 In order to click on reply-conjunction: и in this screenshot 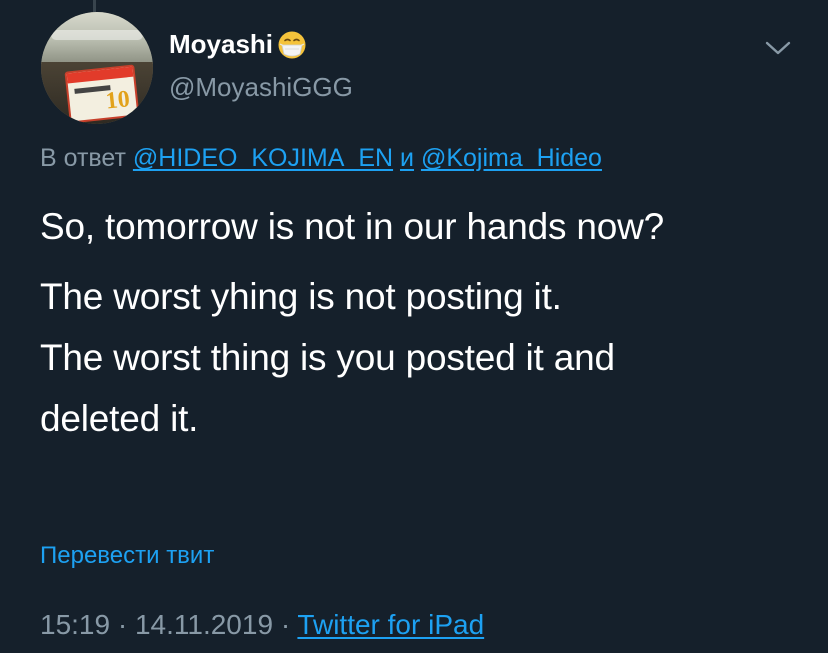, I will do `click(407, 158)`.